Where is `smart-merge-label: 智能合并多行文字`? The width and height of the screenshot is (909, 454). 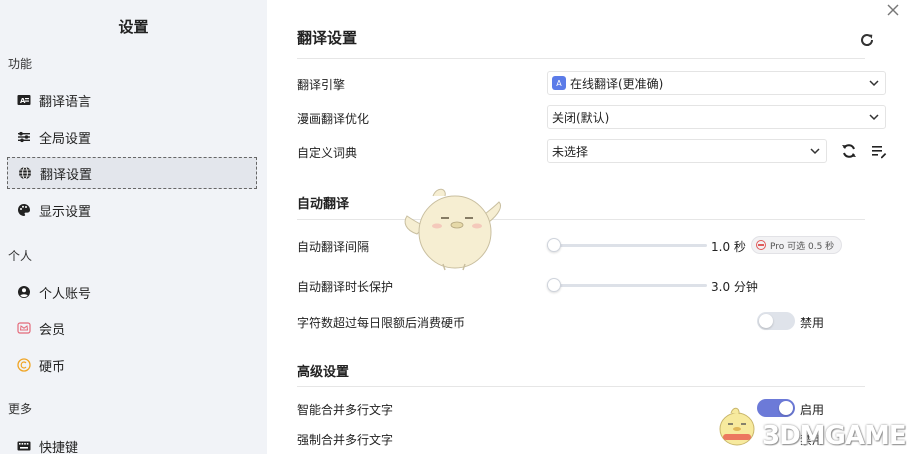 smart-merge-label: 智能合并多行文字 is located at coordinates (345, 410).